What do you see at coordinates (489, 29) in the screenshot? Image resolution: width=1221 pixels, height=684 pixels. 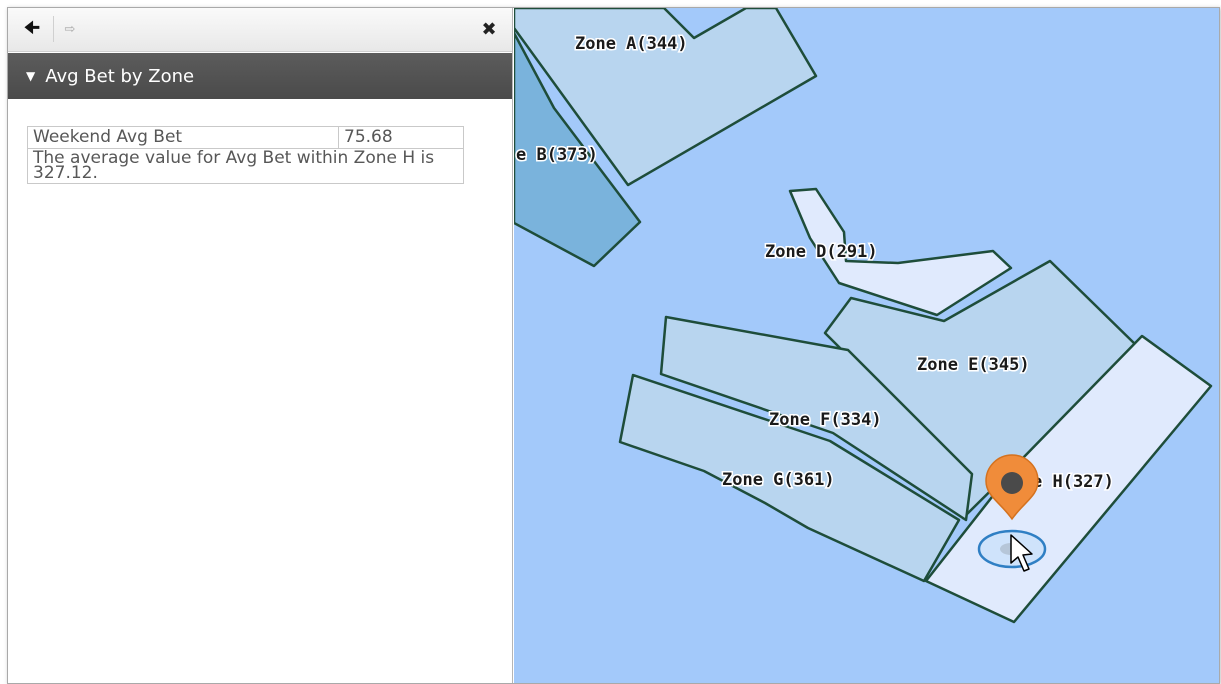 I see `close-icon: ✖` at bounding box center [489, 29].